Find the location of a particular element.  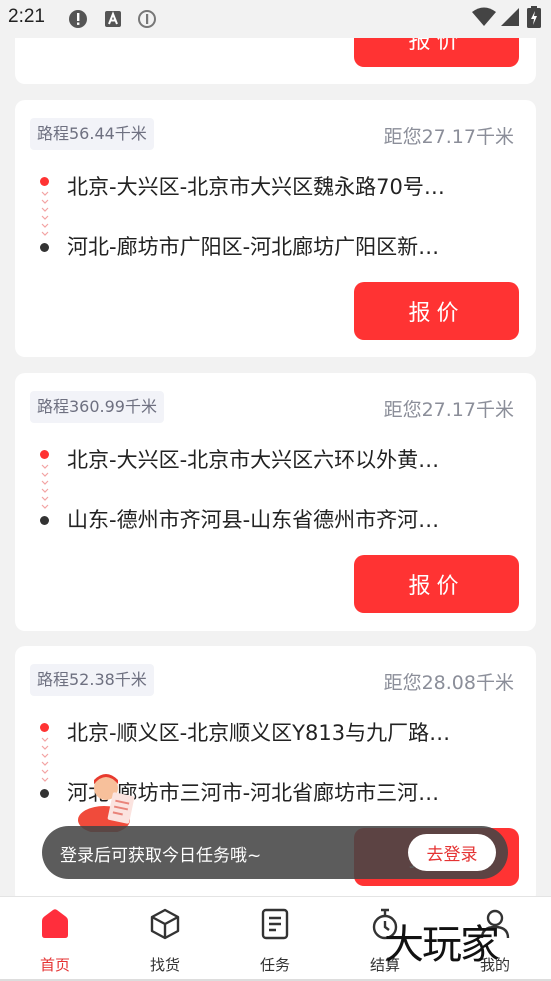

route-distance-tag: 路程52.38千米 is located at coordinates (92, 680).